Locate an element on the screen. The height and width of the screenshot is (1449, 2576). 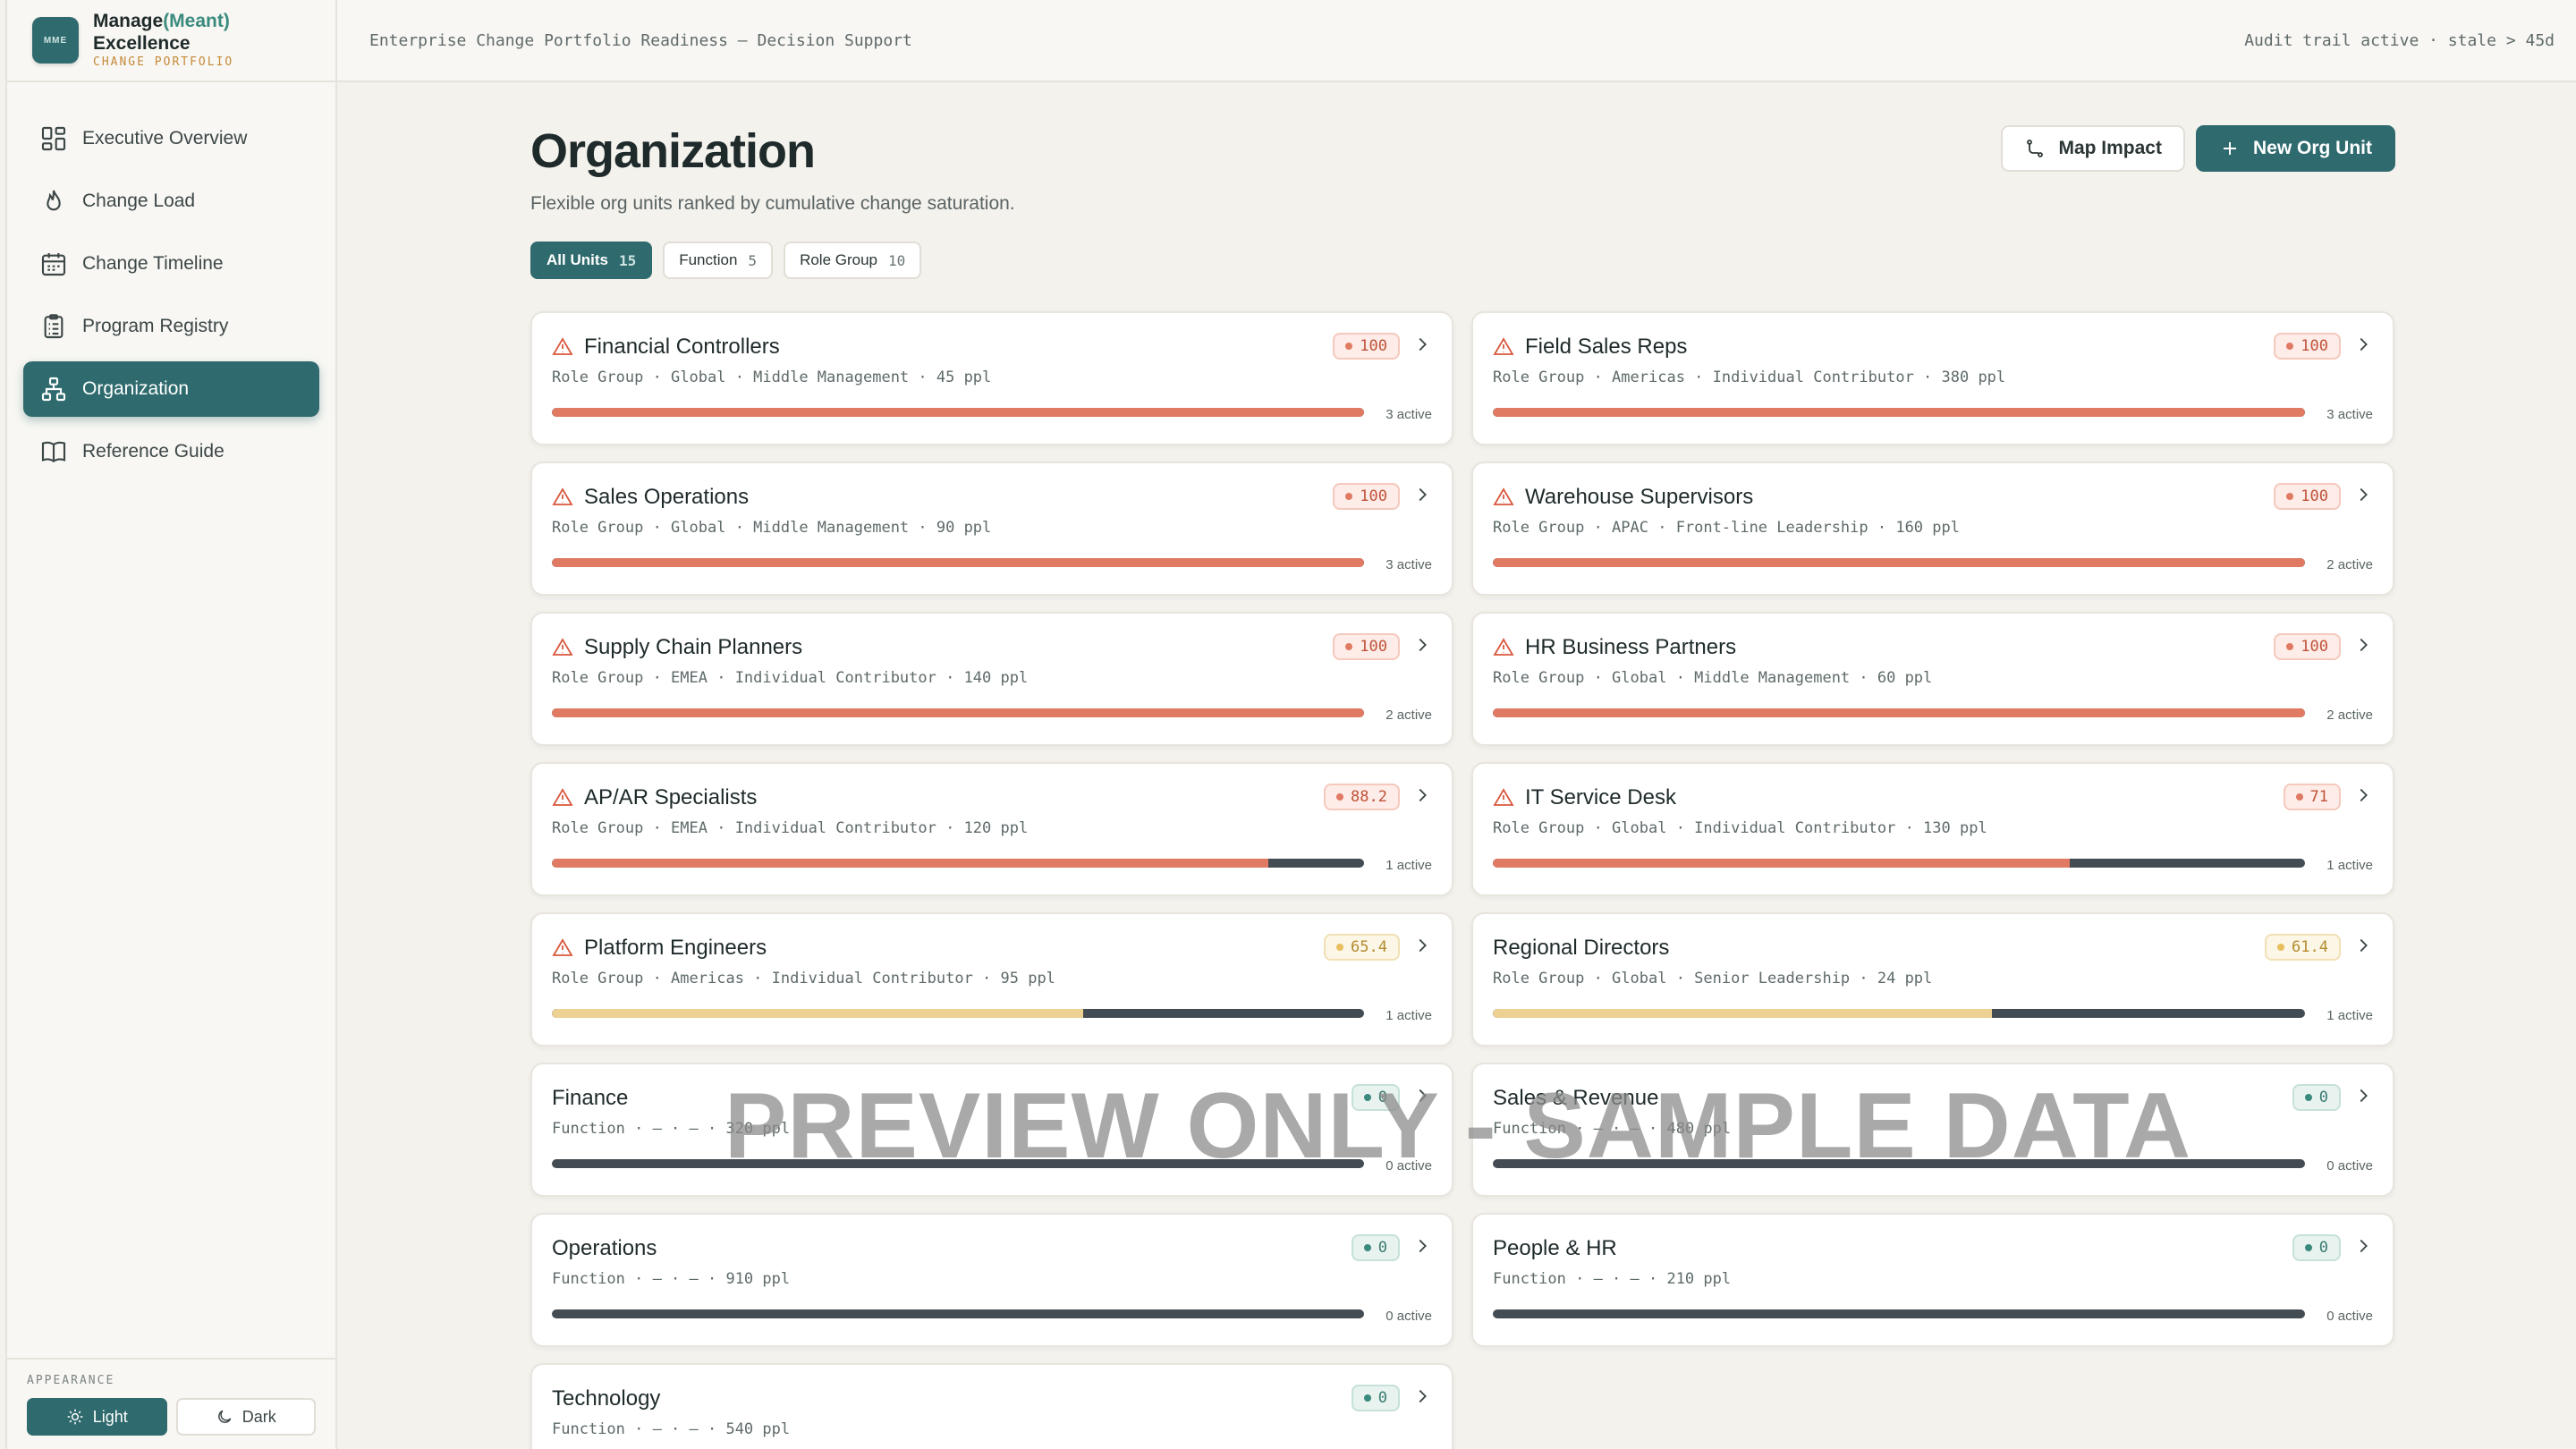
org-unit-title: People & HR is located at coordinates (1933, 1248).